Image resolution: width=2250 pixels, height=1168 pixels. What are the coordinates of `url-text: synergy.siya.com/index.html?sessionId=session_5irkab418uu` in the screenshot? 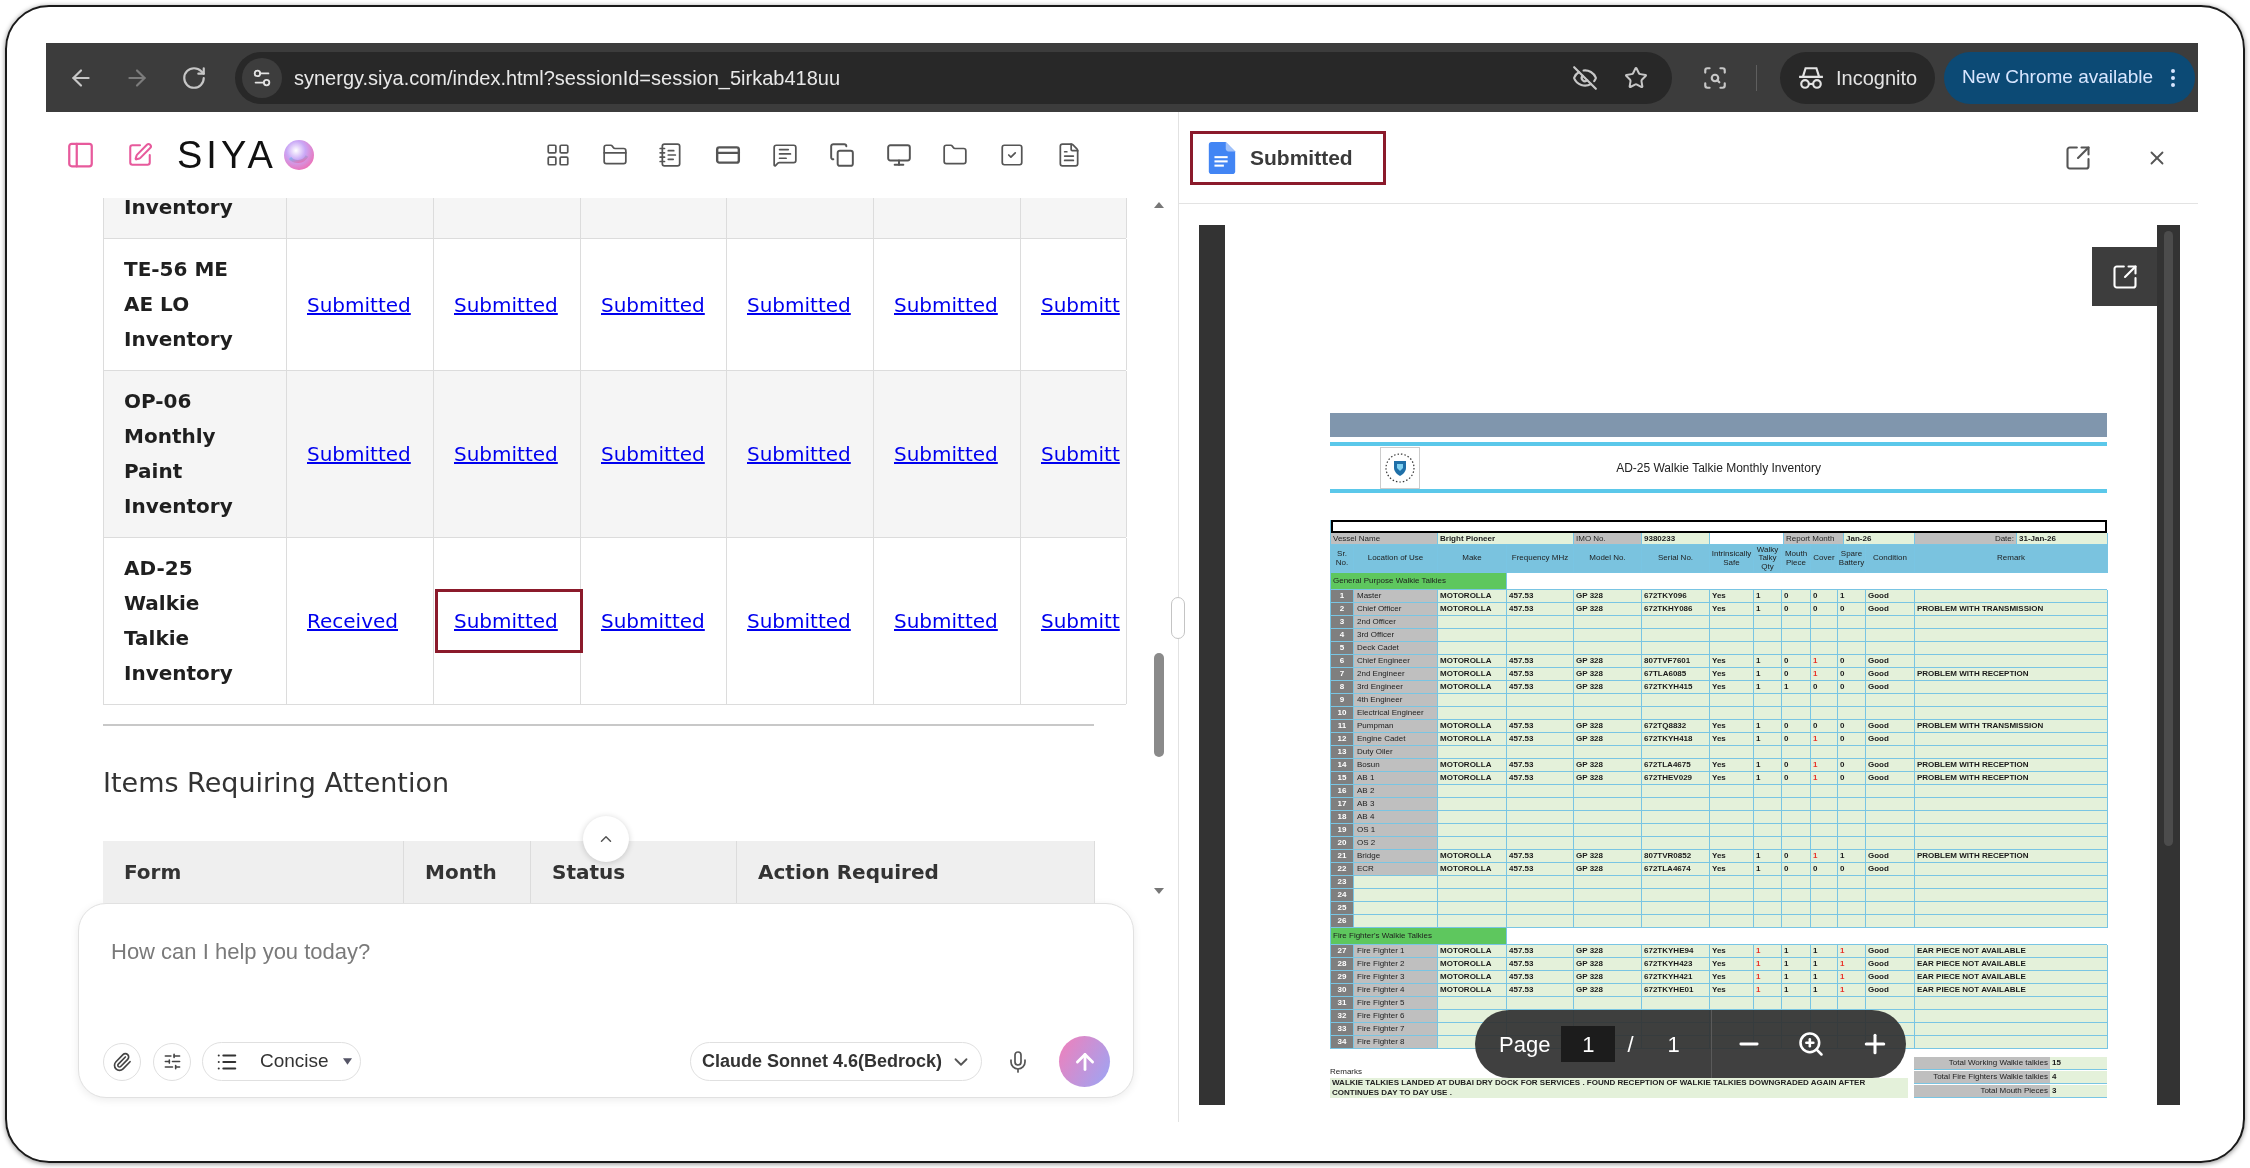 It's located at (567, 78).